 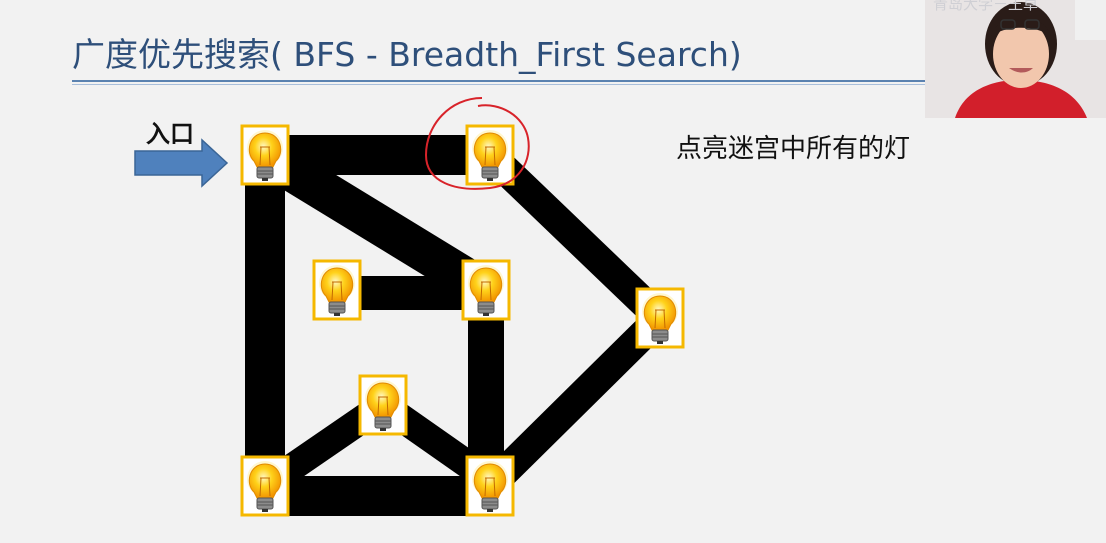 What do you see at coordinates (265, 486) in the screenshot?
I see `lightbulb-node-n7` at bounding box center [265, 486].